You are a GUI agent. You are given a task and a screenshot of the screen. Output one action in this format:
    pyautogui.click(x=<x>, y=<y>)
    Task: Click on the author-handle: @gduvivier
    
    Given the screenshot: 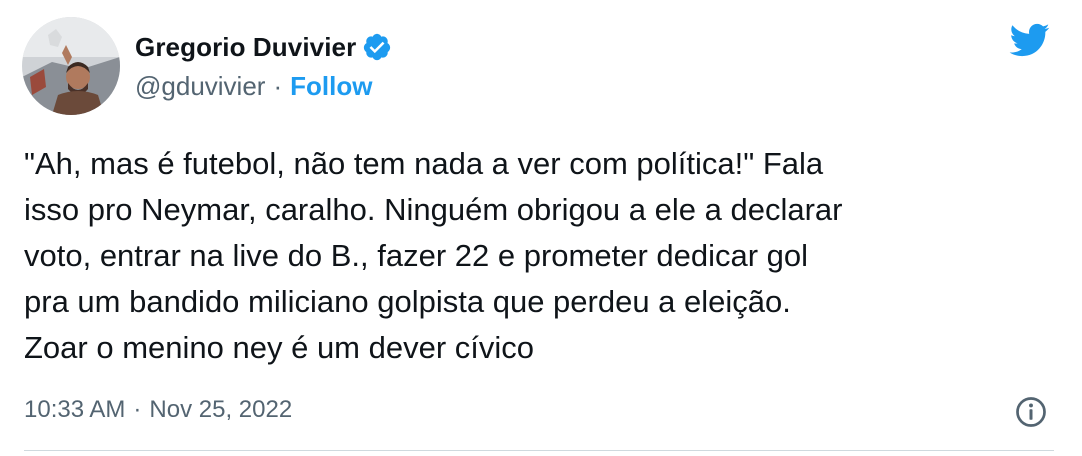 What is the action you would take?
    pyautogui.click(x=200, y=86)
    